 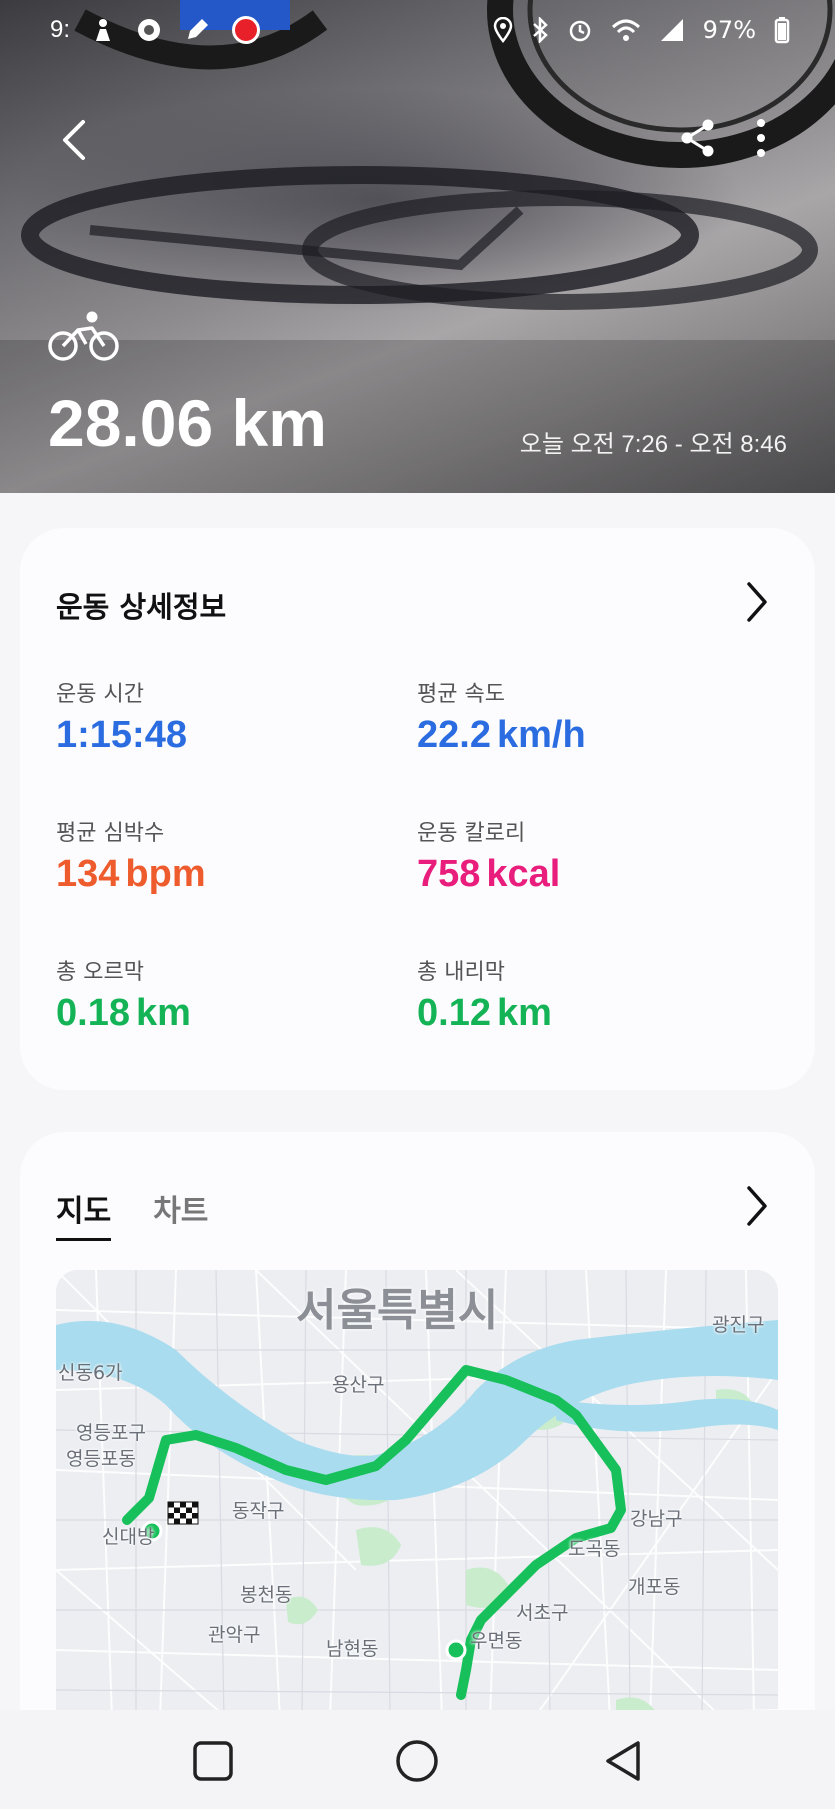 What do you see at coordinates (180, 1213) in the screenshot?
I see `tab-chart: 차트` at bounding box center [180, 1213].